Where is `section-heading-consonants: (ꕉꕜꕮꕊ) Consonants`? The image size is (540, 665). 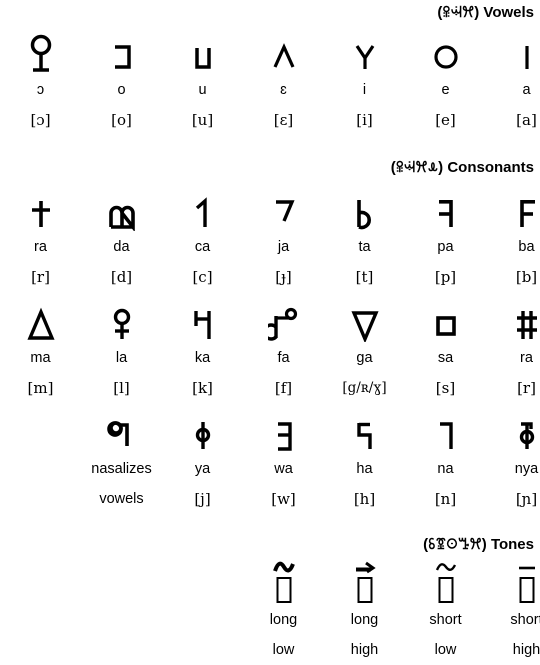
section-heading-consonants: (ꕉꕜꕮꕊ) Consonants is located at coordinates (270, 168).